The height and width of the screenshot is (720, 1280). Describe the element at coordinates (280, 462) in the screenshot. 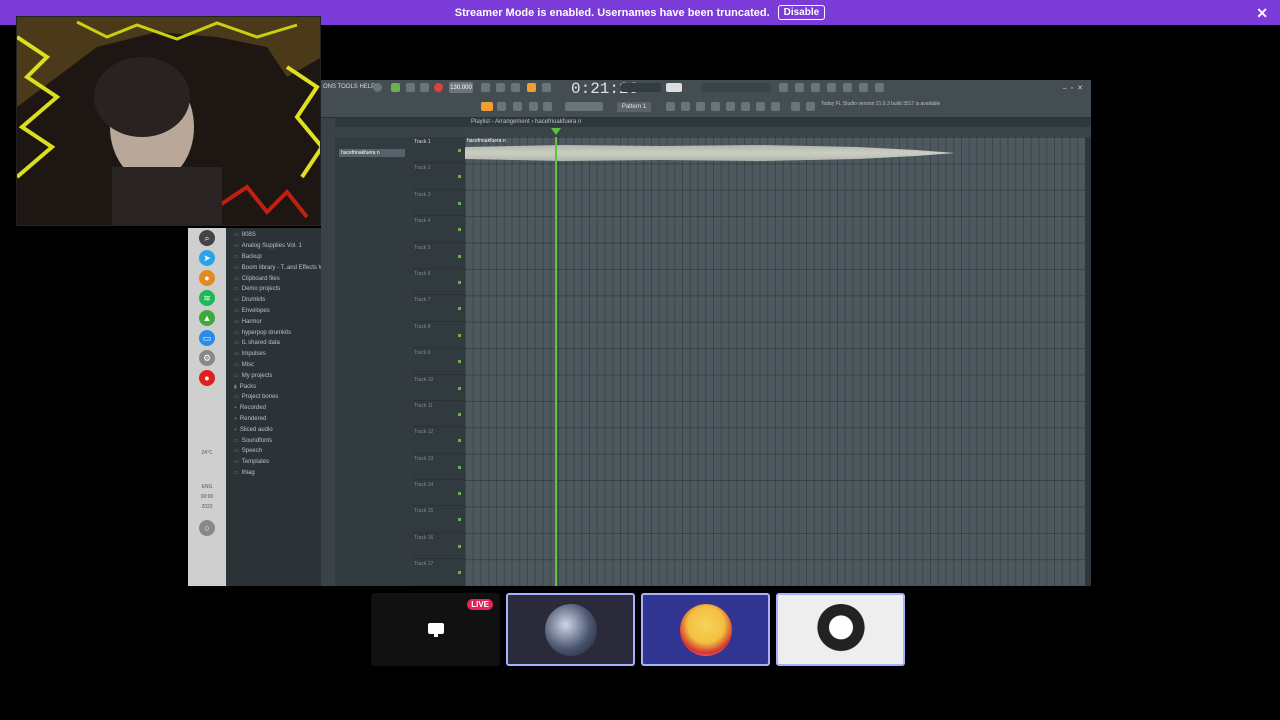

I see `browser-item: ▭ Templates` at that location.